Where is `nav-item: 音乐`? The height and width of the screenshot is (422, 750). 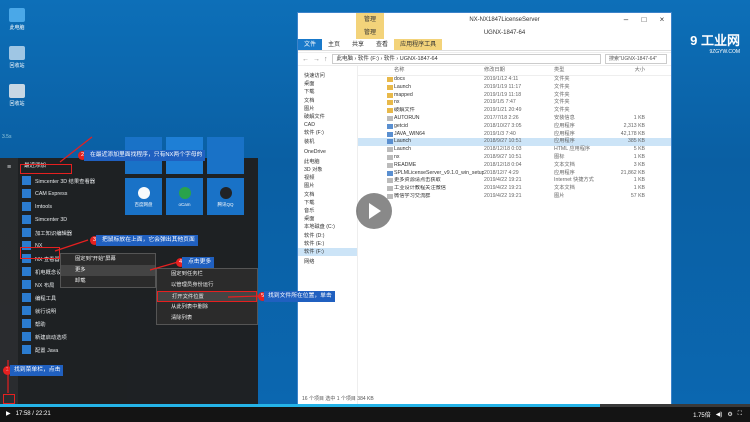 nav-item: 音乐 is located at coordinates (327, 211).